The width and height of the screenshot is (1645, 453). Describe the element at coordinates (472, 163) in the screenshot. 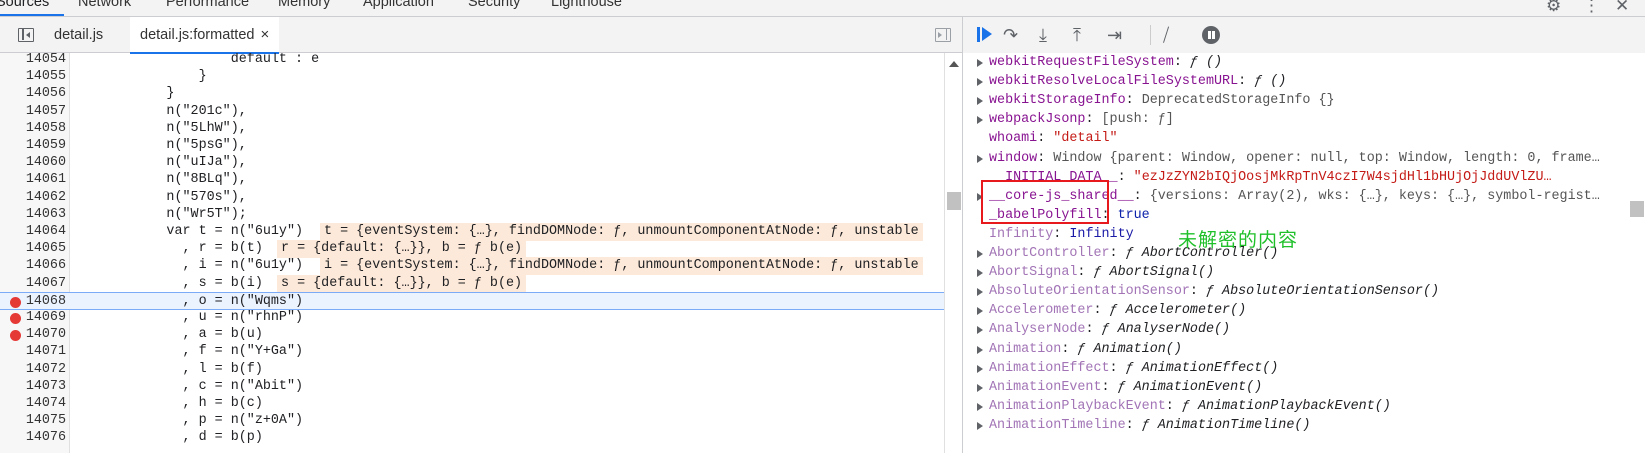

I see `code-line: 14060 n("uIJa"),` at that location.